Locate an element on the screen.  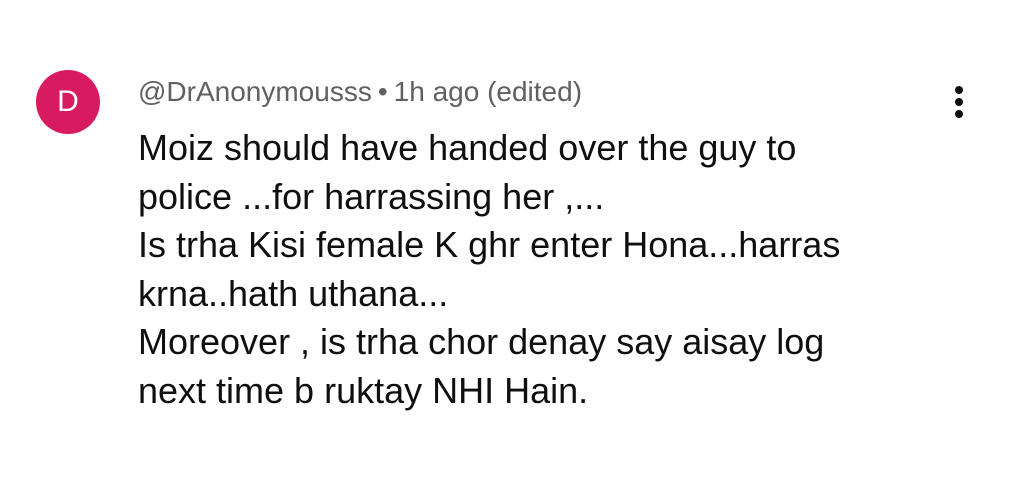
more-options-button is located at coordinates (960, 102).